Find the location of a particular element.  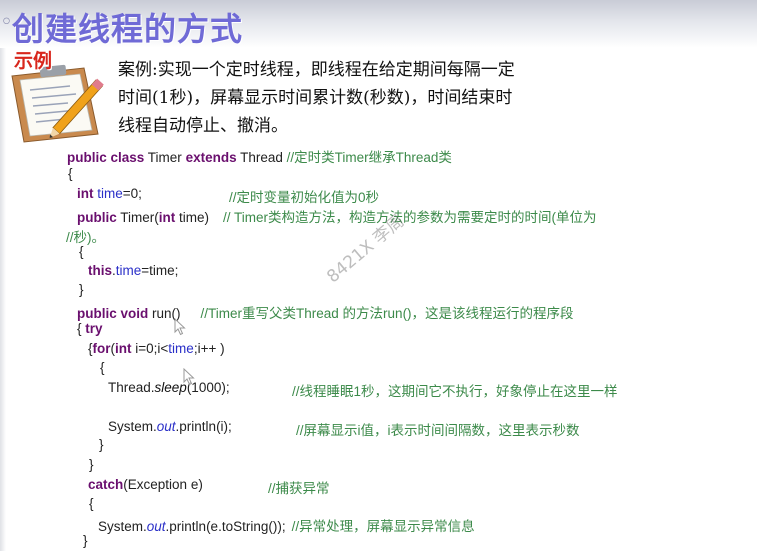

example-badge: 示例 is located at coordinates (33, 61).